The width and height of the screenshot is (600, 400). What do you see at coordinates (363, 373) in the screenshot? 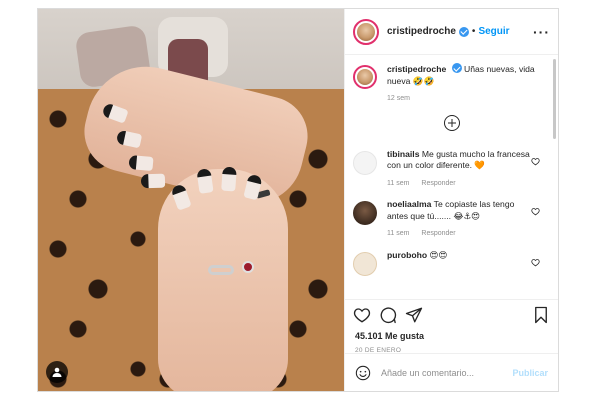
I see `emoji-icon` at bounding box center [363, 373].